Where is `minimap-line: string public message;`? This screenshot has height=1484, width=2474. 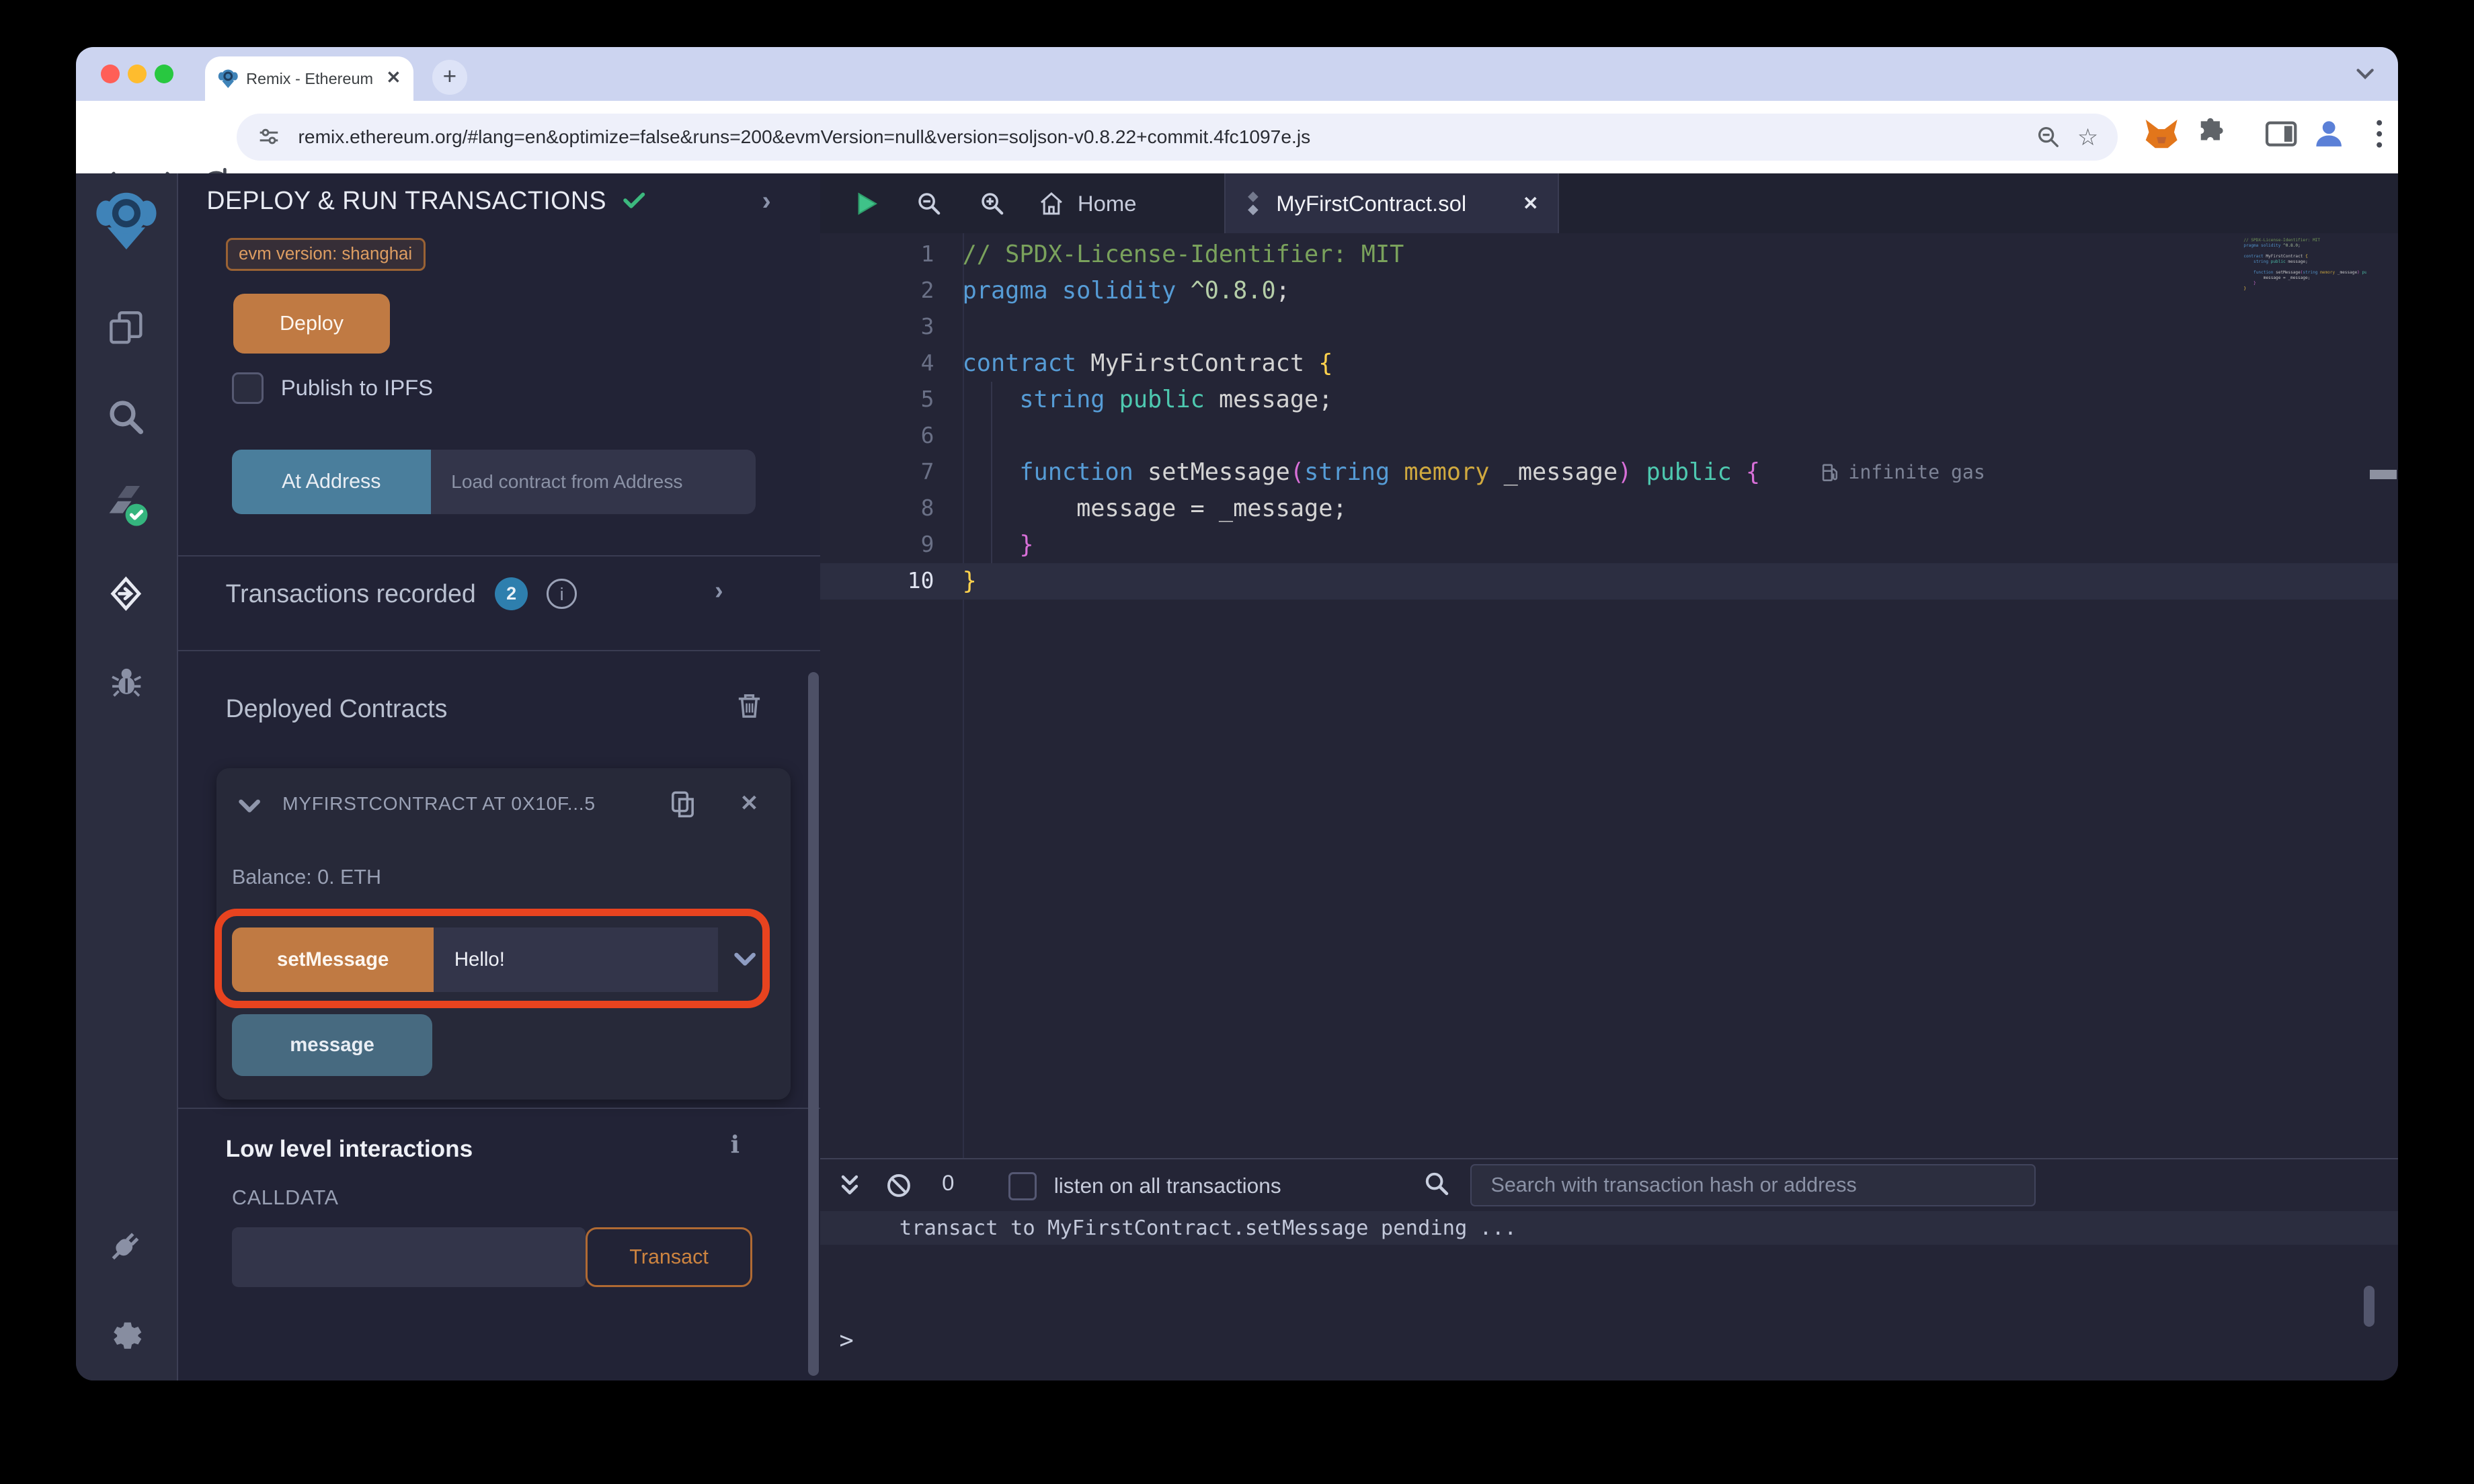 minimap-line: string public message; is located at coordinates (2280, 262).